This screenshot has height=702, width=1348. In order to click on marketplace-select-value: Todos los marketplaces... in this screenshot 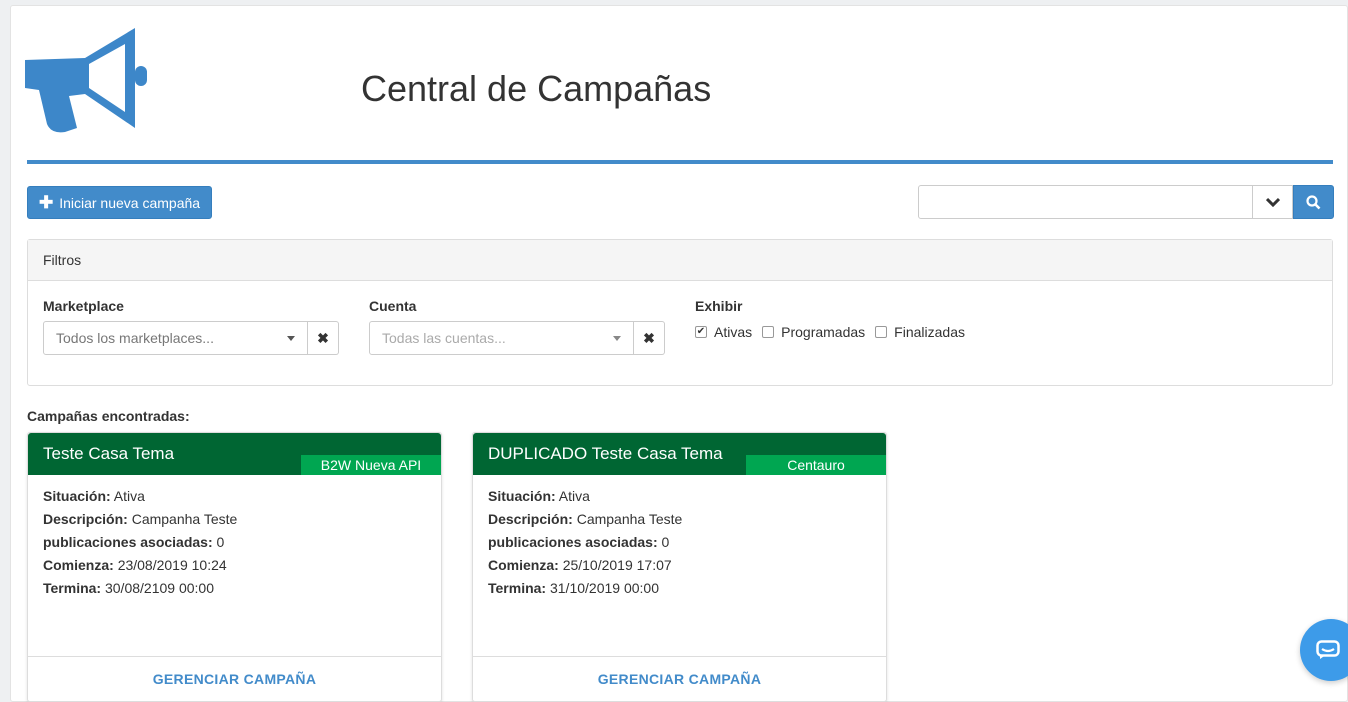, I will do `click(135, 338)`.